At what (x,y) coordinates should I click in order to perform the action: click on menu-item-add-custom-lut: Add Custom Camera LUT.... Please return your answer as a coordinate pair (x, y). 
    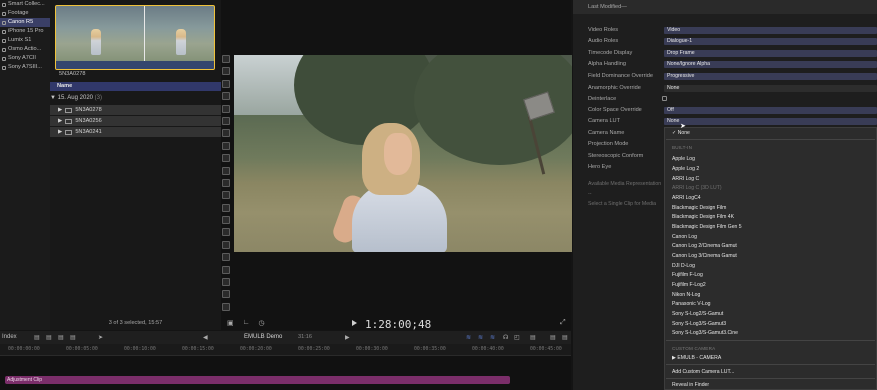
    Looking at the image, I should click on (703, 372).